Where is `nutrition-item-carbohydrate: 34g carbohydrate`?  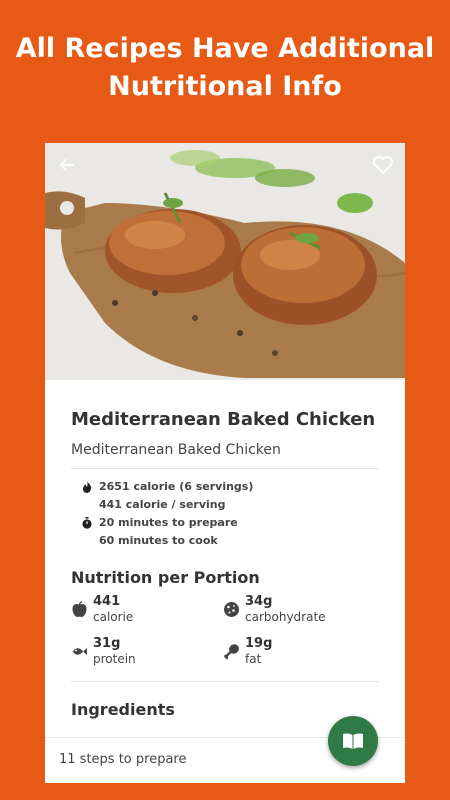
nutrition-item-carbohydrate: 34g carbohydrate is located at coordinates (298, 610).